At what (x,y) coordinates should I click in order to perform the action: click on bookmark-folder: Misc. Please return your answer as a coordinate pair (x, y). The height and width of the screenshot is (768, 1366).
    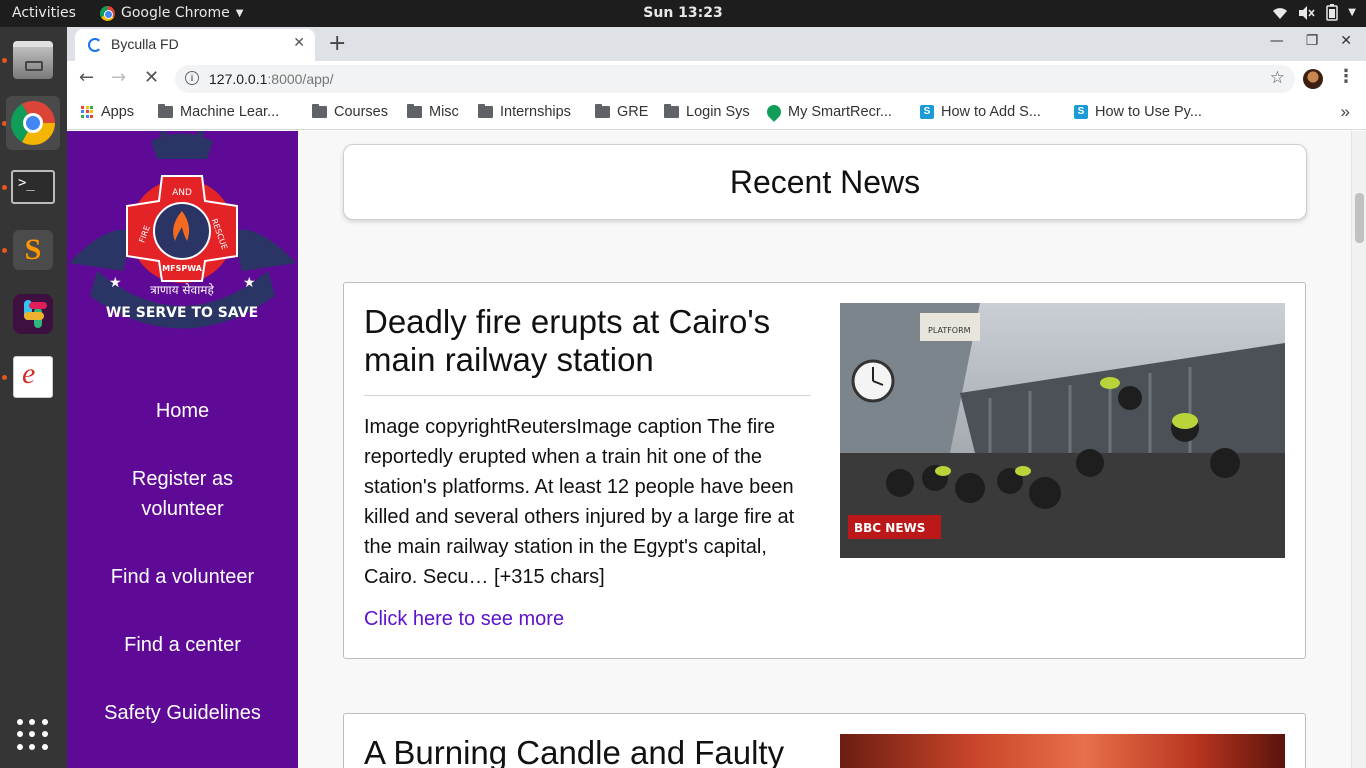
    Looking at the image, I should click on (433, 112).